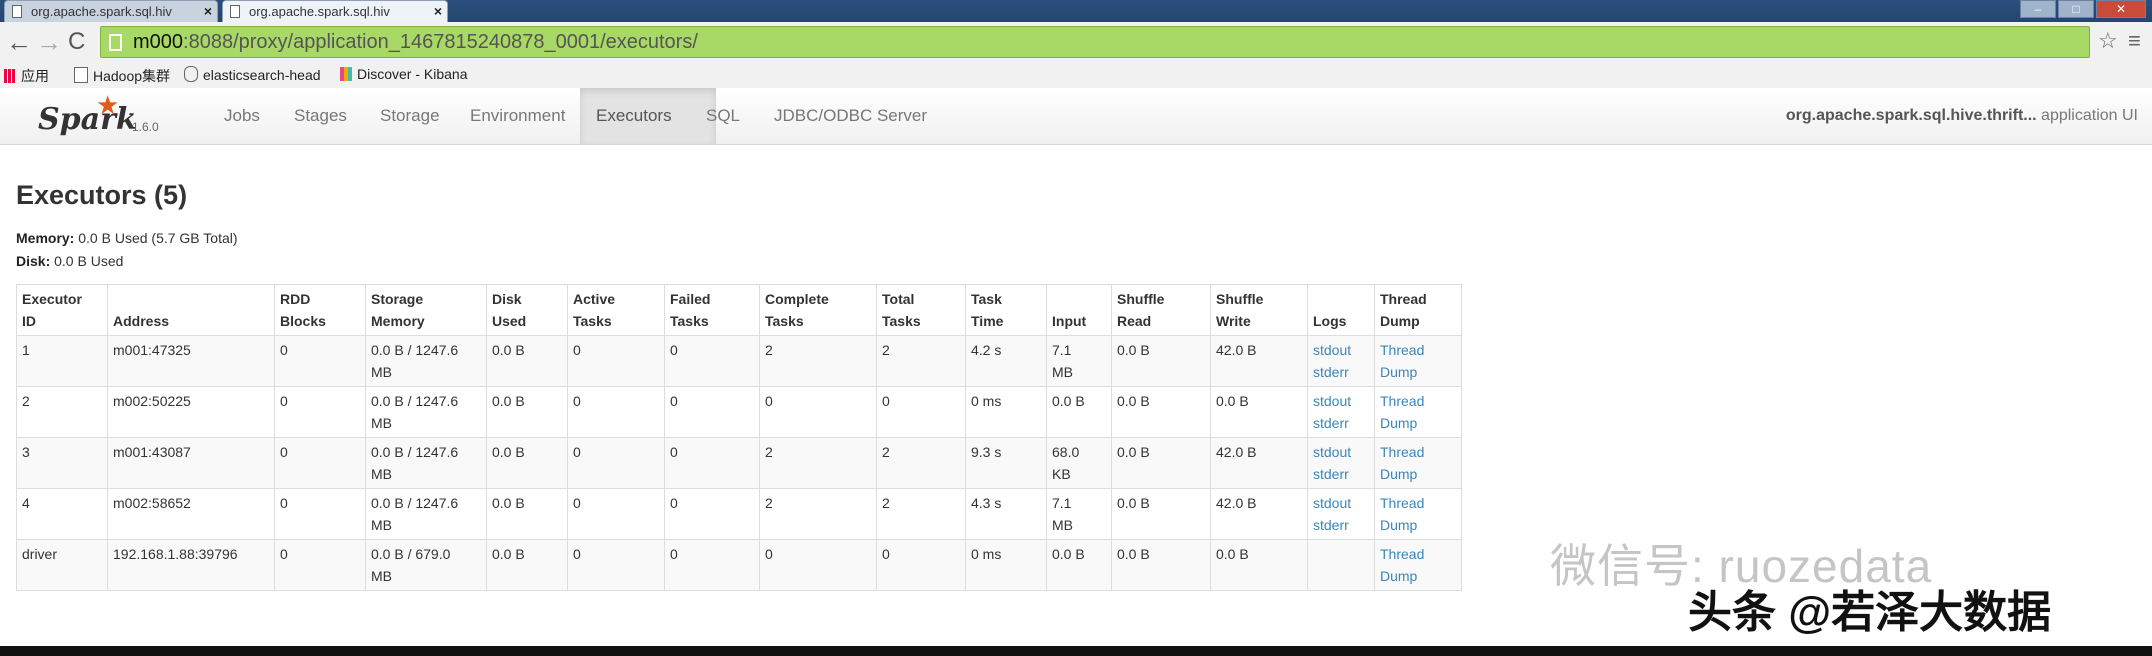 Image resolution: width=2152 pixels, height=656 pixels. Describe the element at coordinates (987, 321) in the screenshot. I see `column-header-line: Time` at that location.